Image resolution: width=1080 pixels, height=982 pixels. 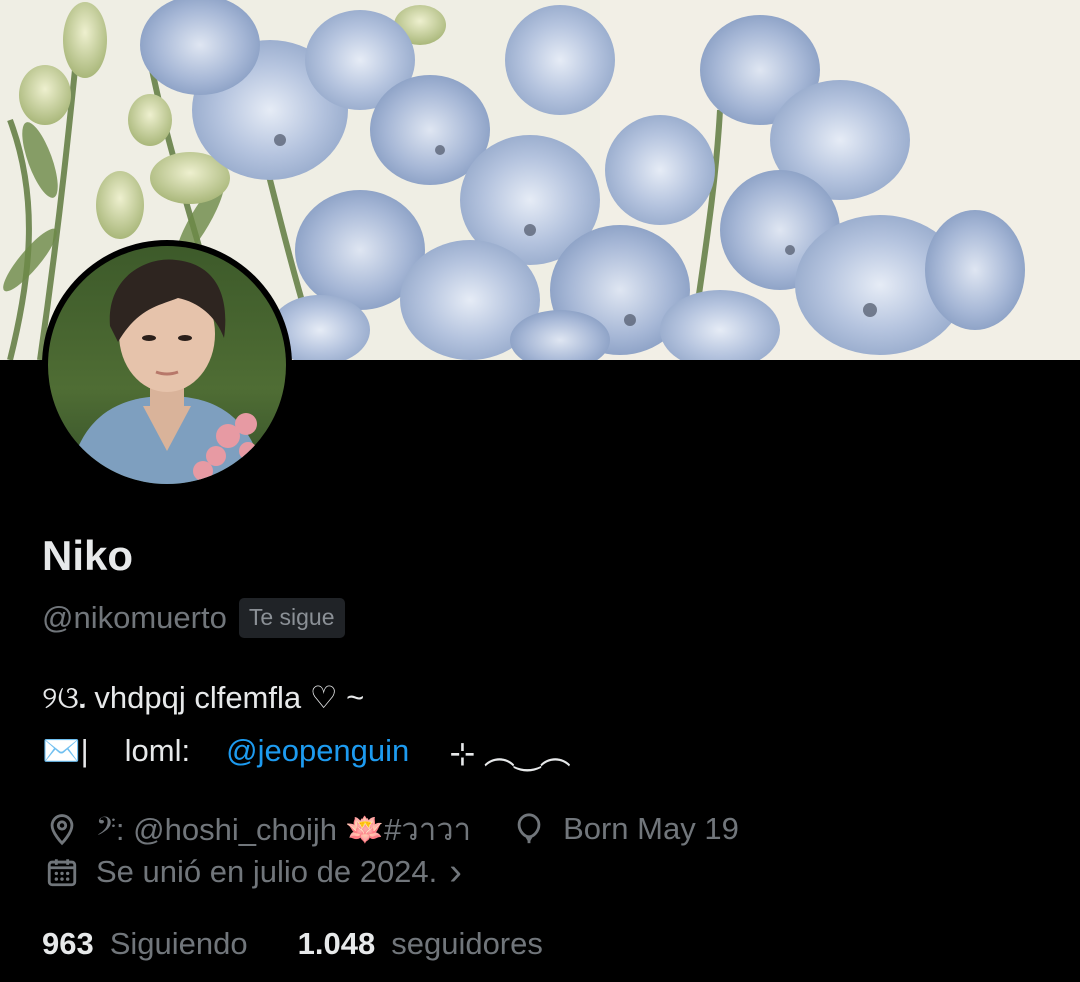 What do you see at coordinates (62, 872) in the screenshot?
I see `calendar-icon` at bounding box center [62, 872].